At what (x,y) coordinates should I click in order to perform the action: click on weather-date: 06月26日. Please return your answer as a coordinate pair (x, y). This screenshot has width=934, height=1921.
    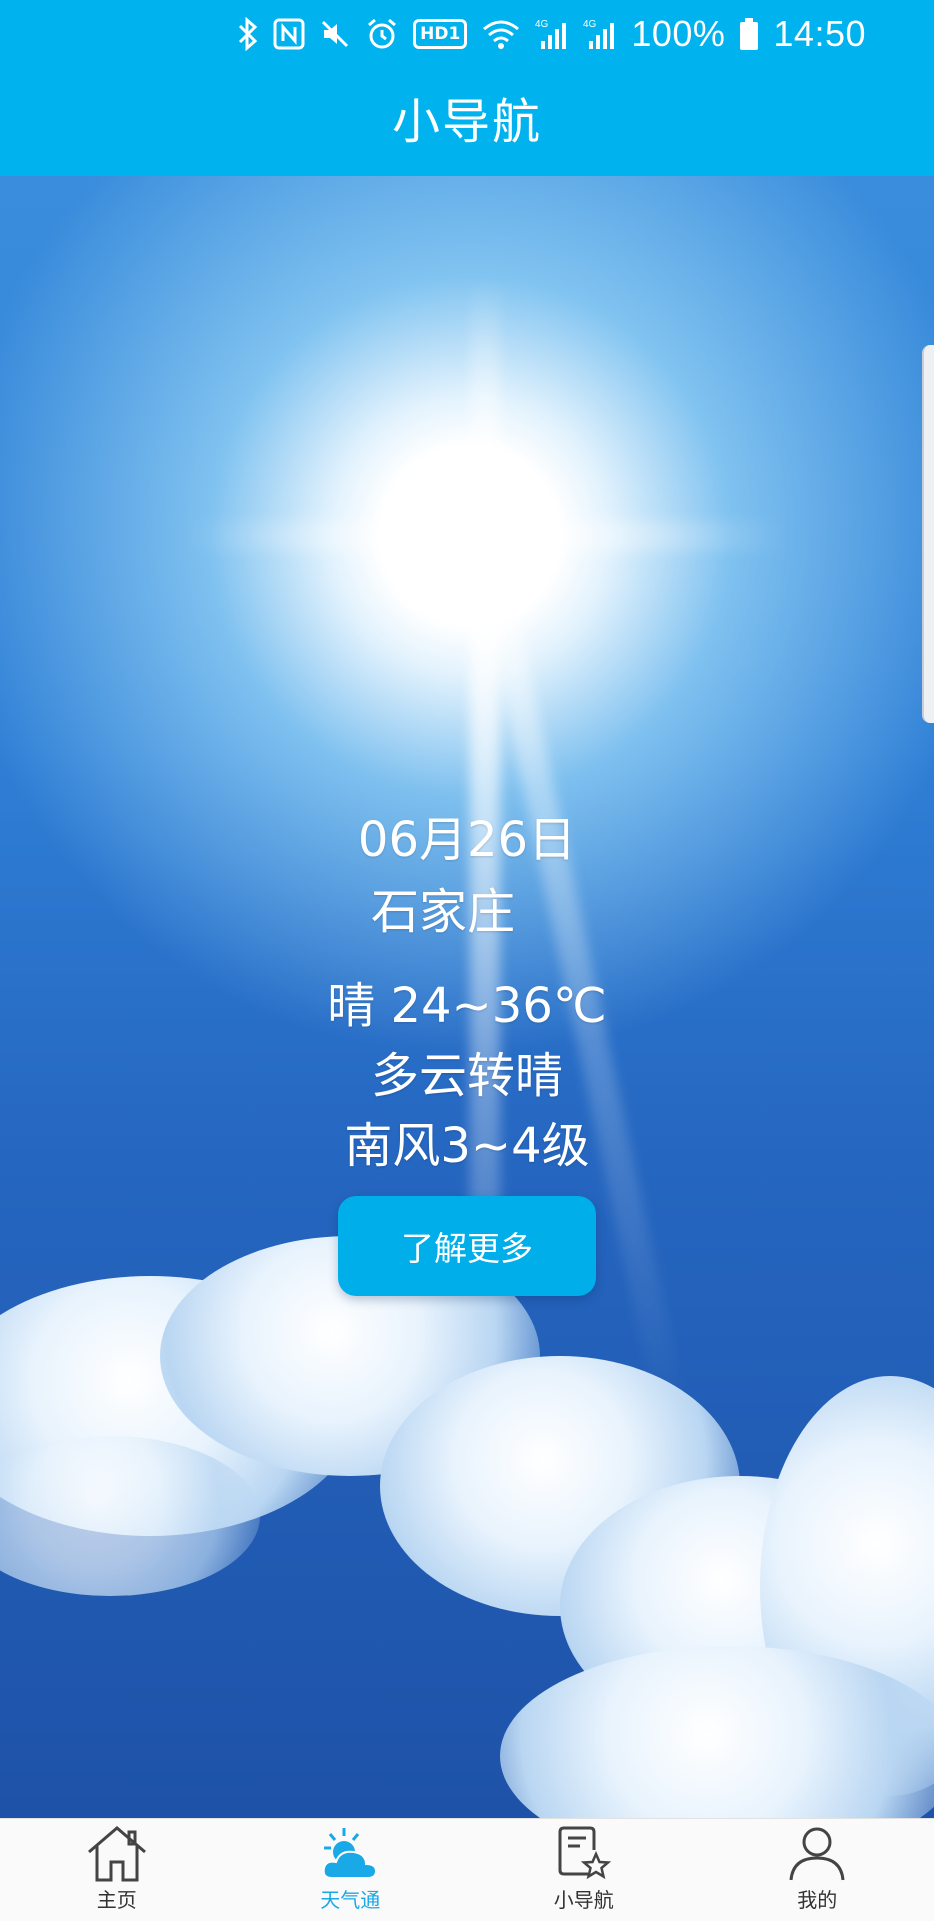
    Looking at the image, I should click on (467, 835).